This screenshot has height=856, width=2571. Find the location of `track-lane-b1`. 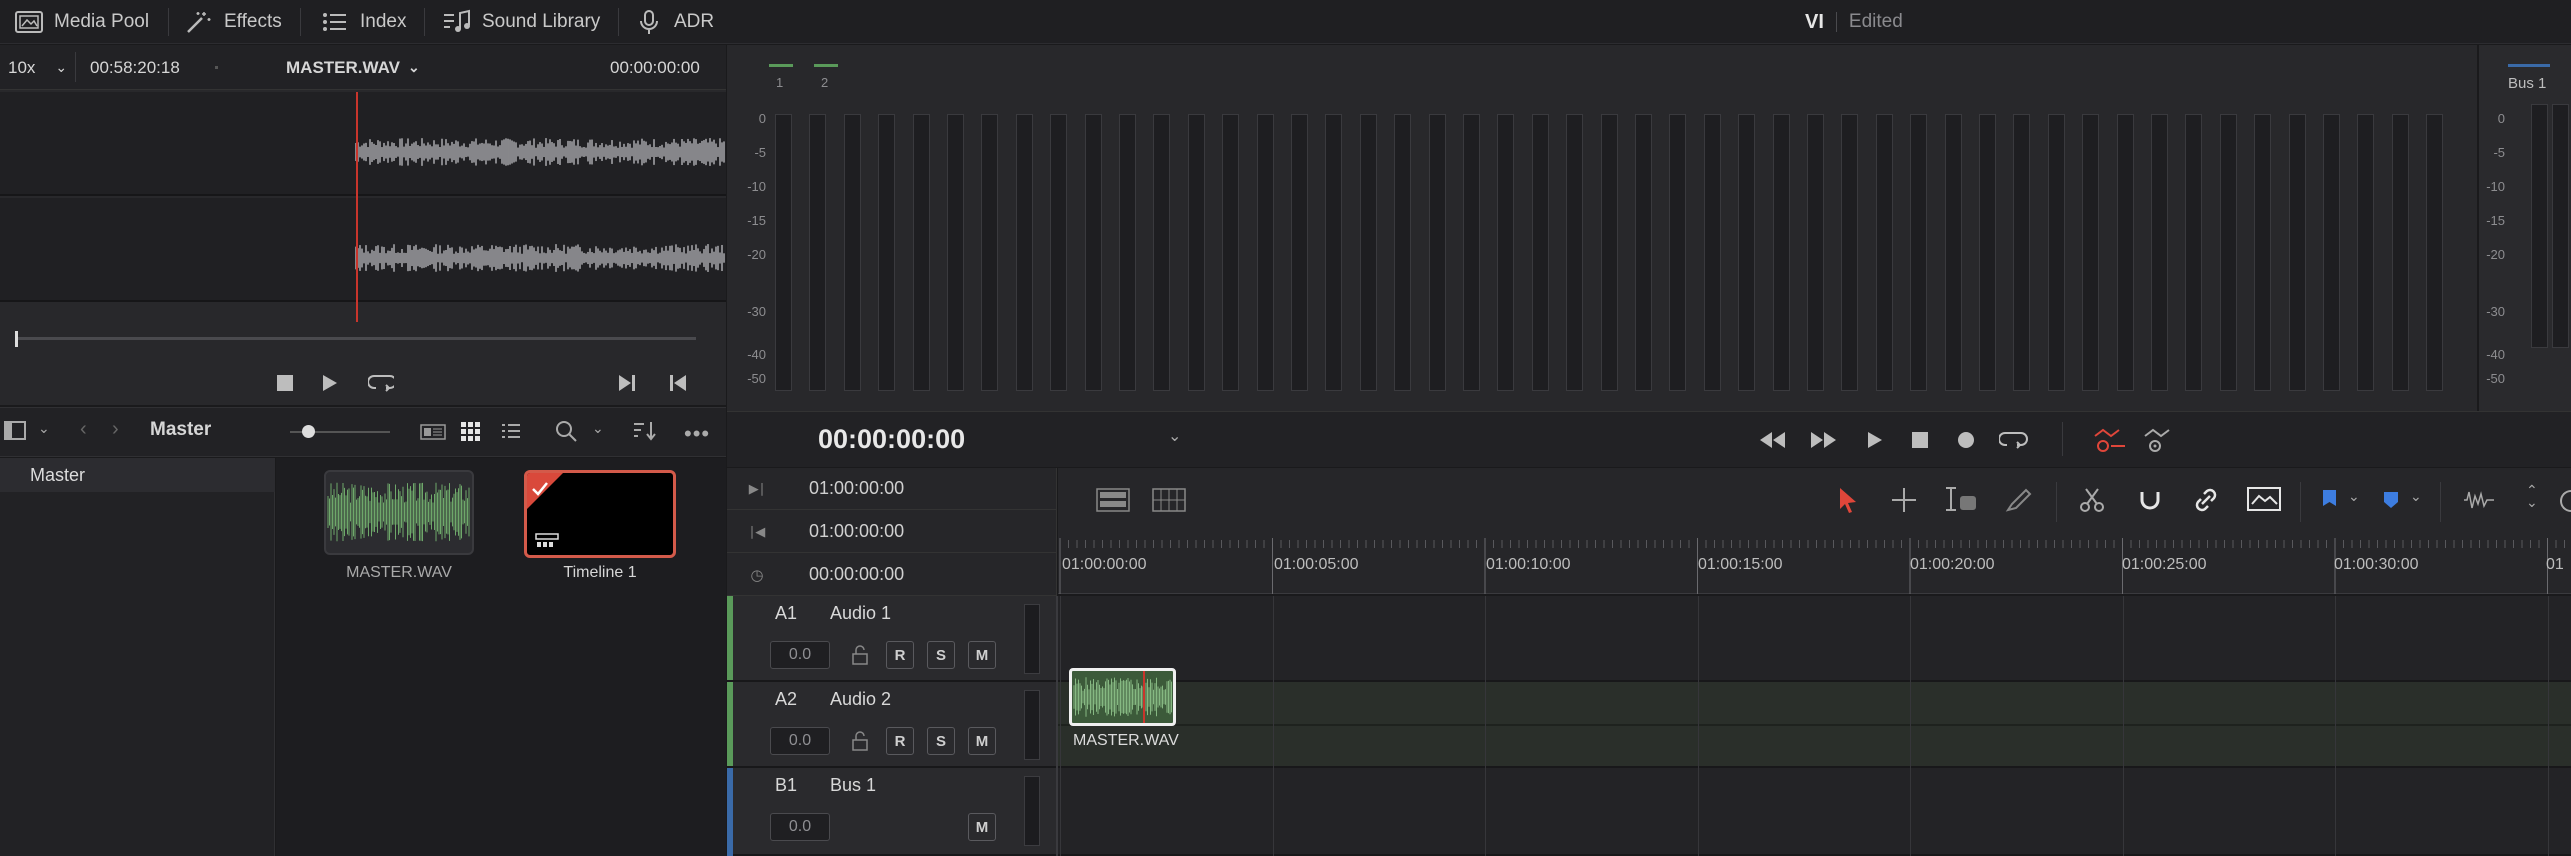

track-lane-b1 is located at coordinates (1814, 812).